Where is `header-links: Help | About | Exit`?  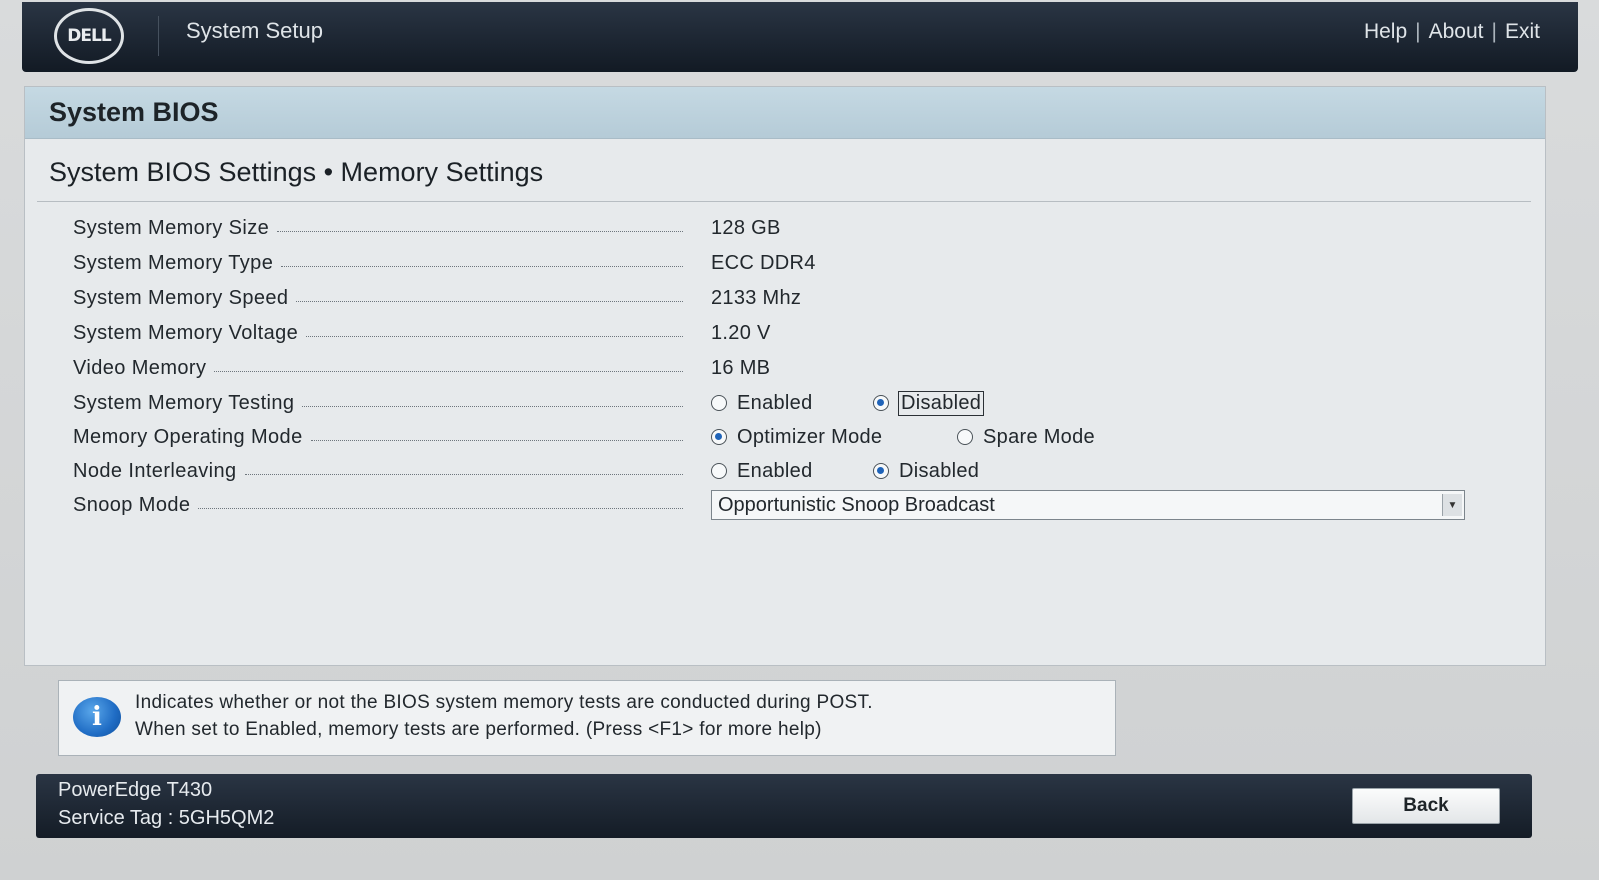 header-links: Help | About | Exit is located at coordinates (1452, 32).